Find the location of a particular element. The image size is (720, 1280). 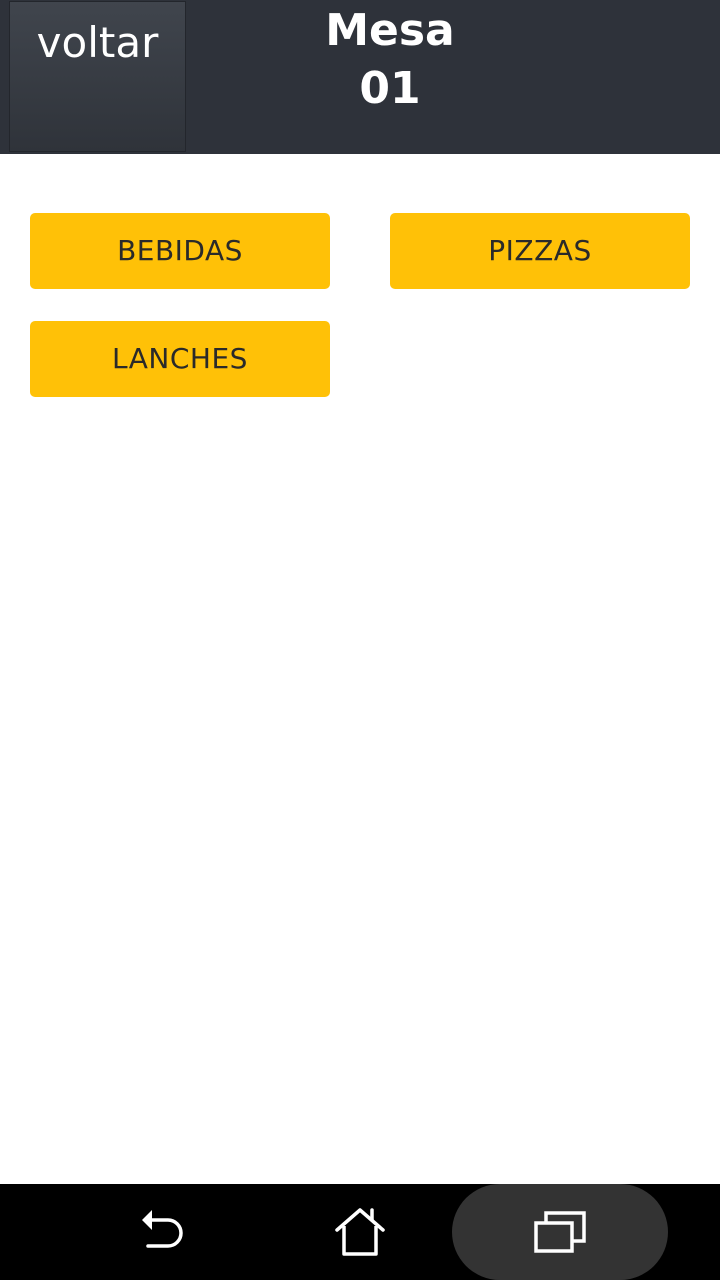

nav-back-button is located at coordinates (160, 1232).